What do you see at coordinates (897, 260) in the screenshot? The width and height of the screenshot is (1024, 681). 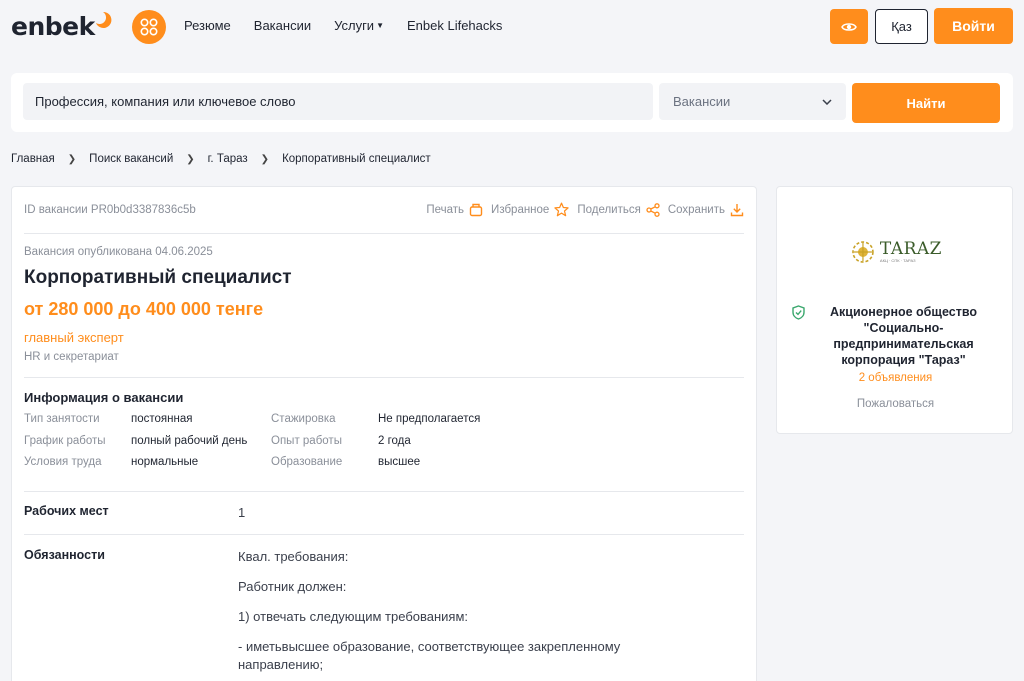 I see `company-logo-subtext: АКЦ · СПК · ТАРАЗ` at bounding box center [897, 260].